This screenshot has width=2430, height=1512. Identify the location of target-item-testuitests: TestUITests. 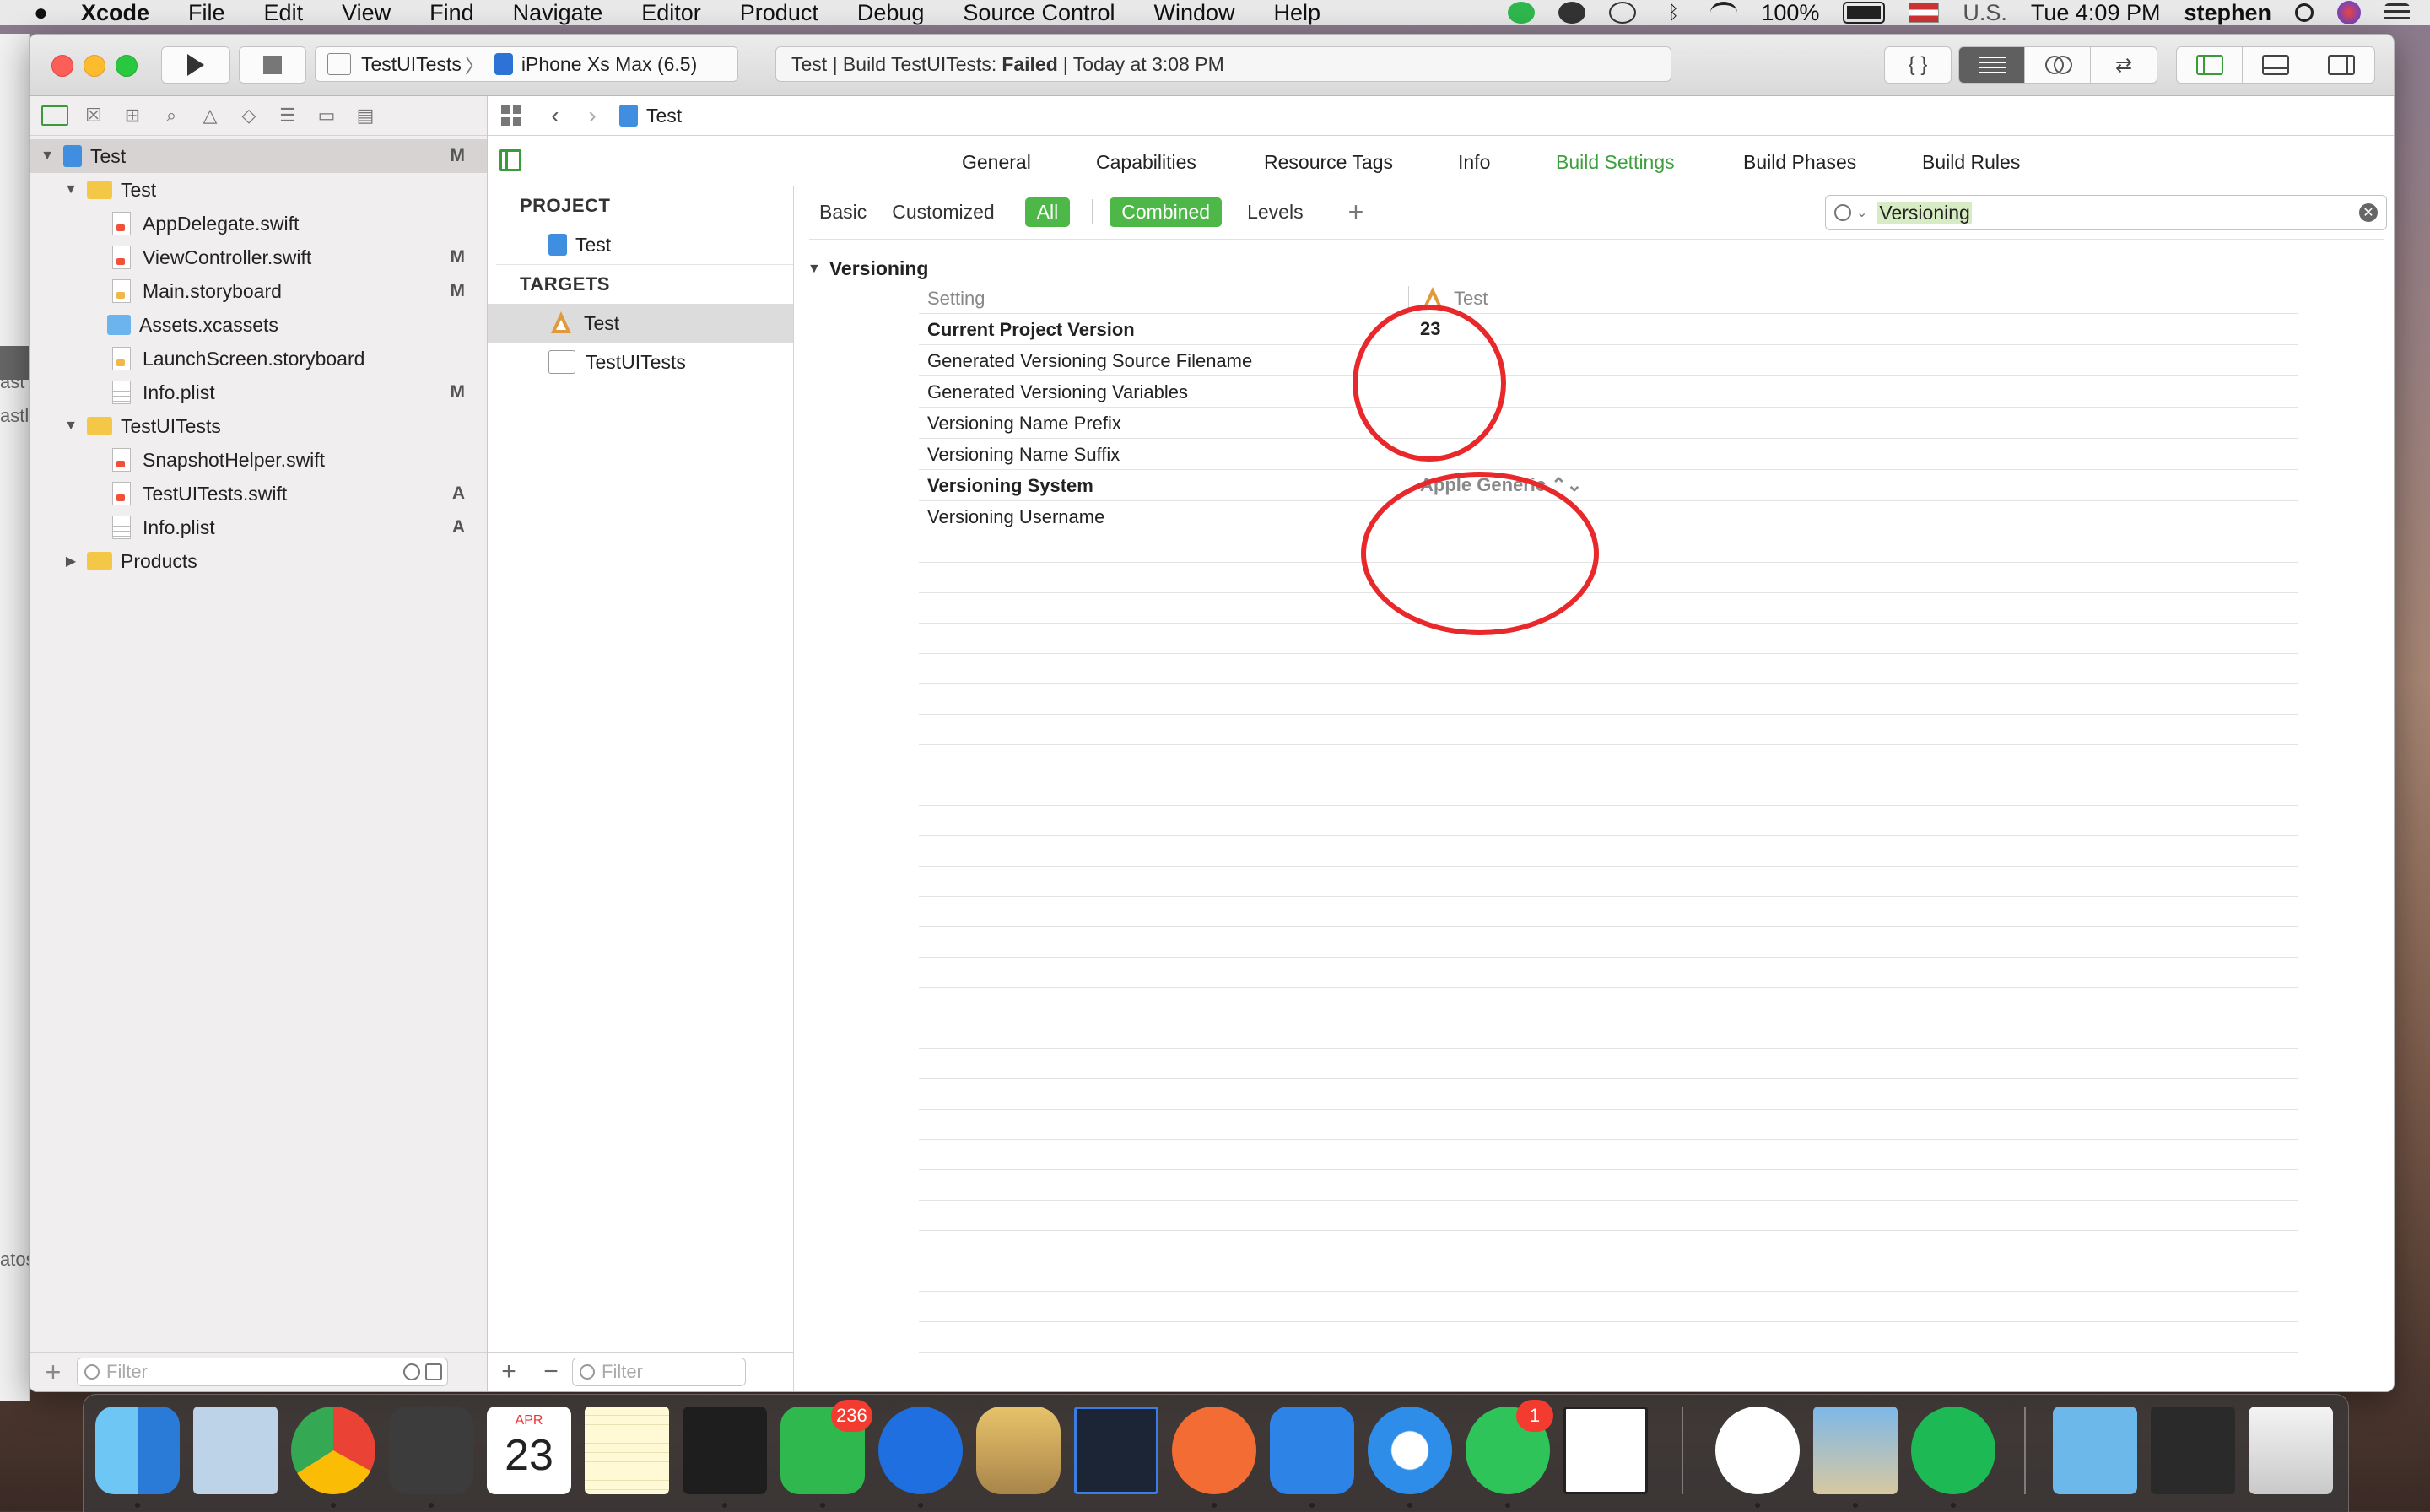
(640, 362).